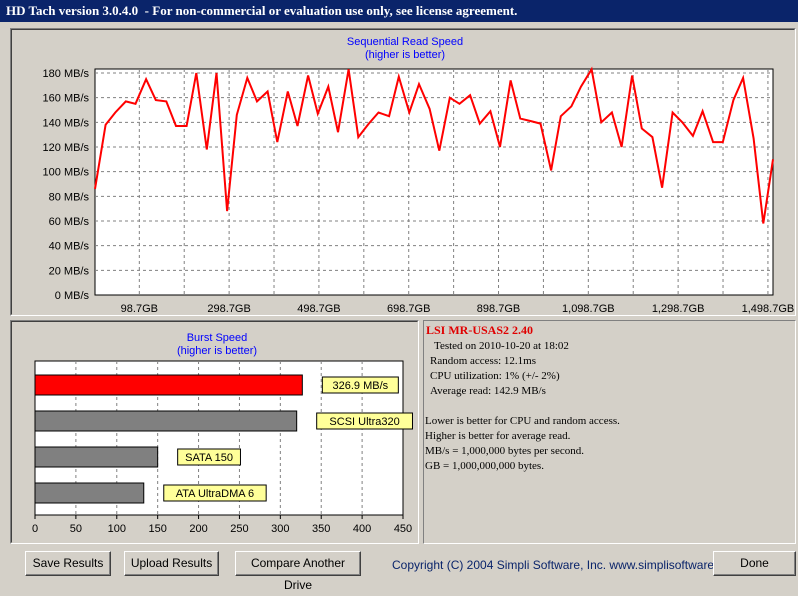  I want to click on upload-results-button: Upload Results, so click(171, 563).